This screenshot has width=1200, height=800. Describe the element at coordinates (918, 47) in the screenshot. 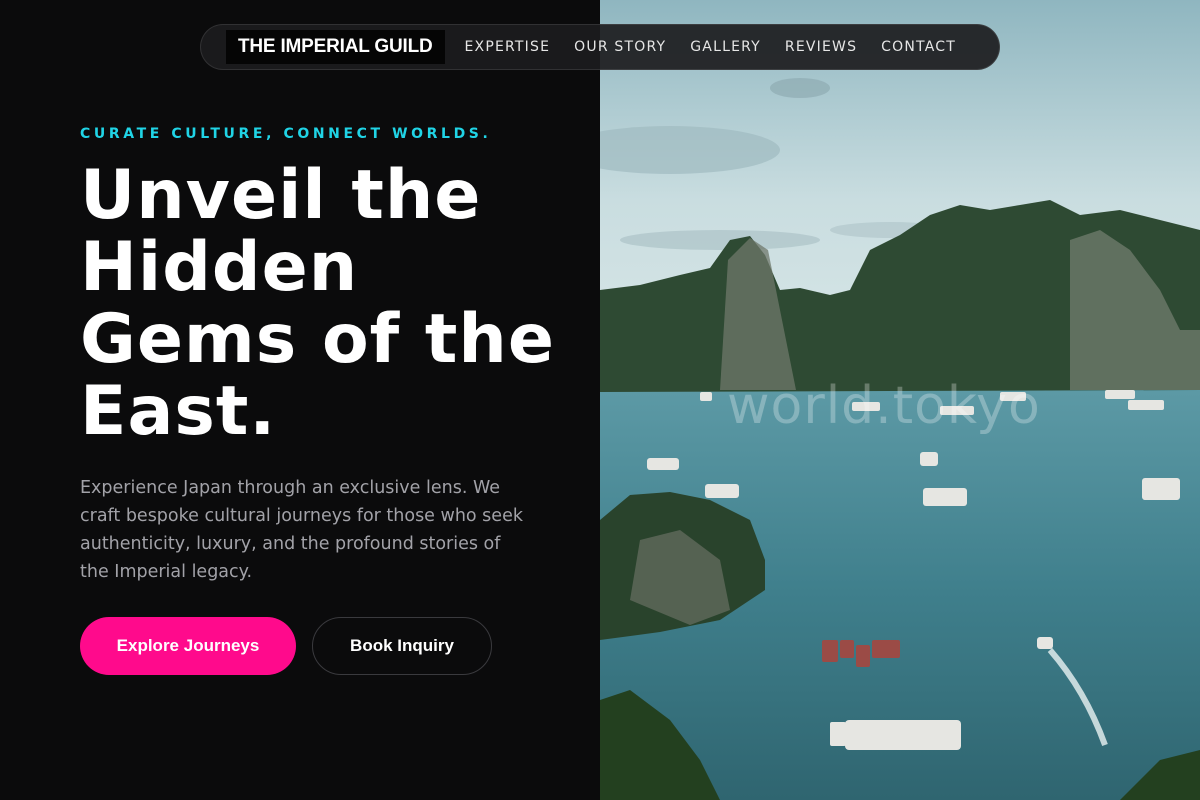

I see `nav-link-contact: CONTACT` at that location.